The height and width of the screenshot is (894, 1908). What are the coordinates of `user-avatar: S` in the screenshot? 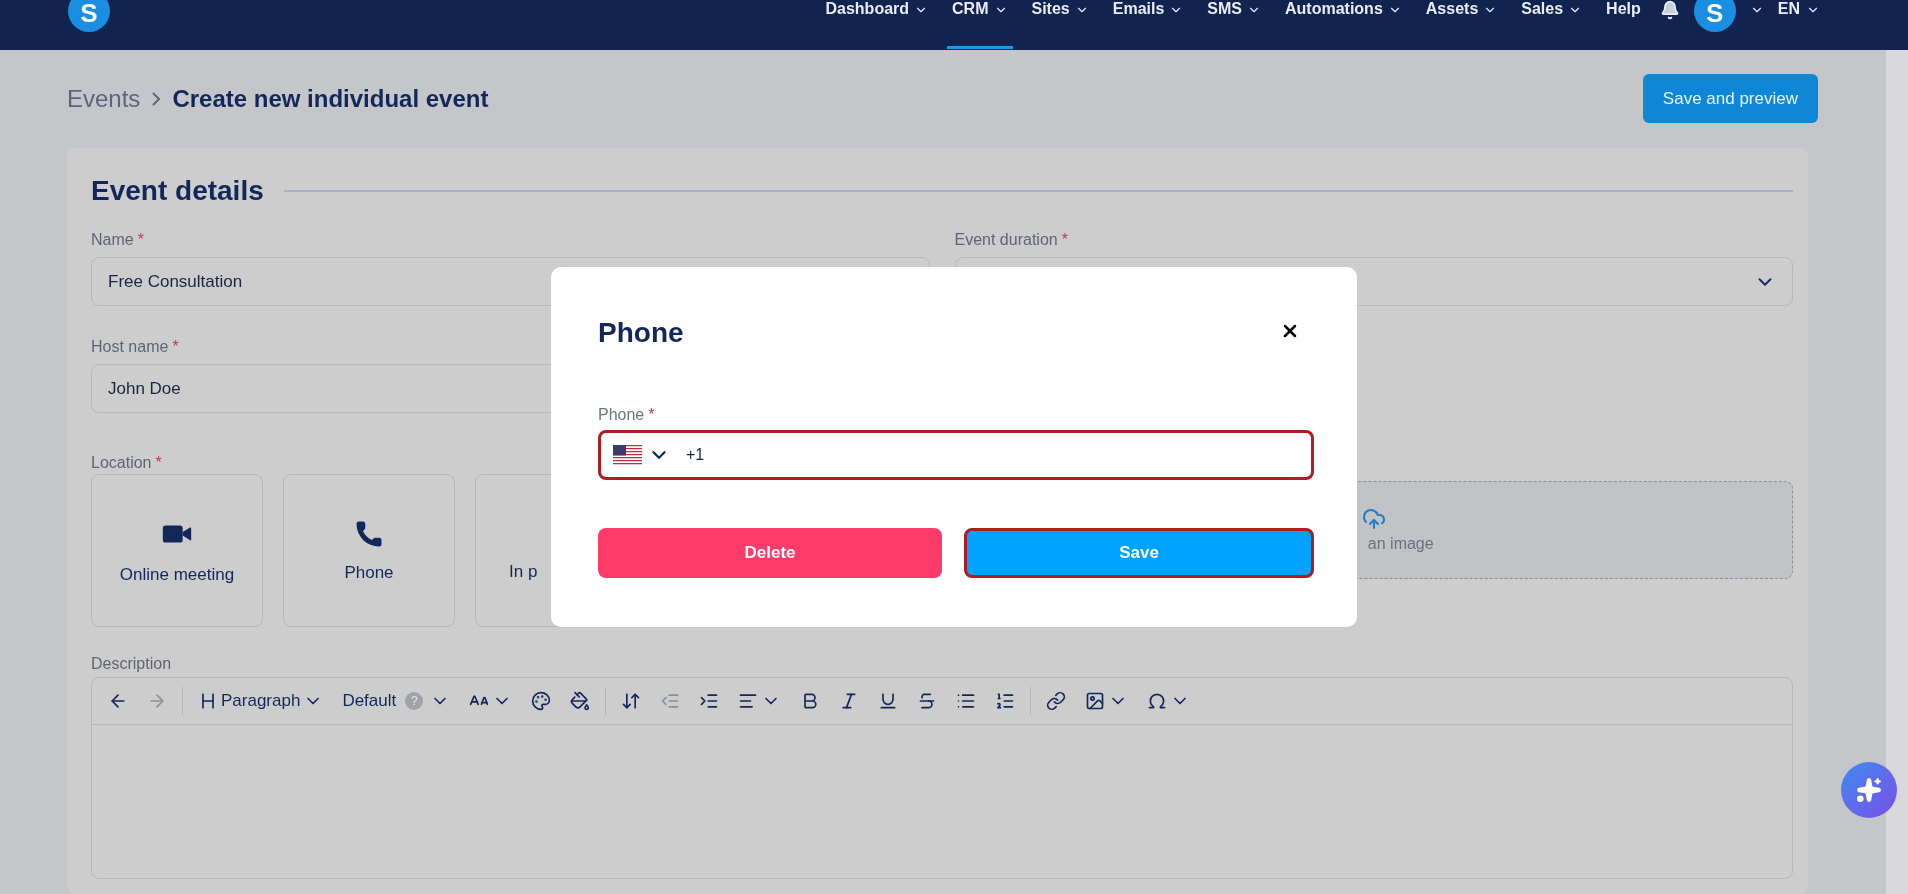 It's located at (1714, 16).